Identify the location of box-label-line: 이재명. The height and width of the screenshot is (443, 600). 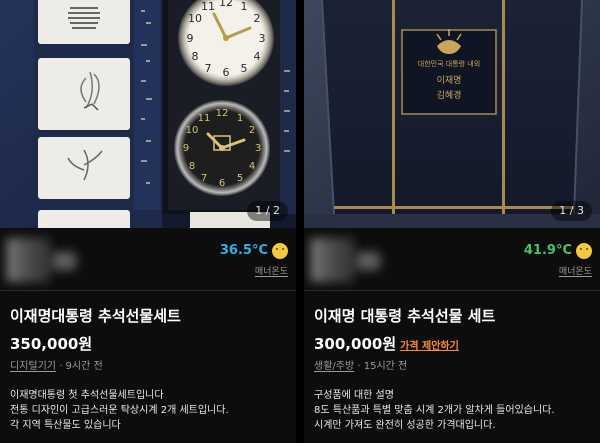
(449, 80).